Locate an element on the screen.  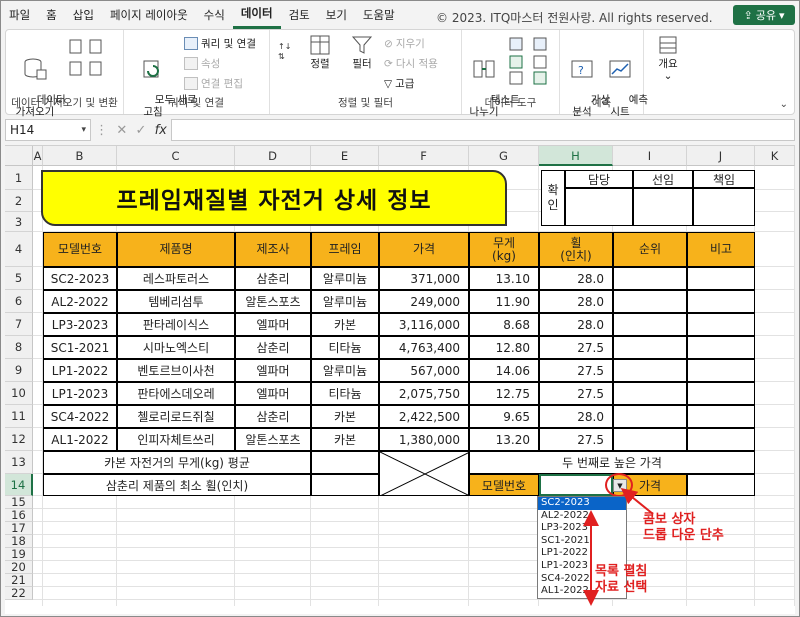
dropdown-option: AL2-2022 is located at coordinates (582, 516).